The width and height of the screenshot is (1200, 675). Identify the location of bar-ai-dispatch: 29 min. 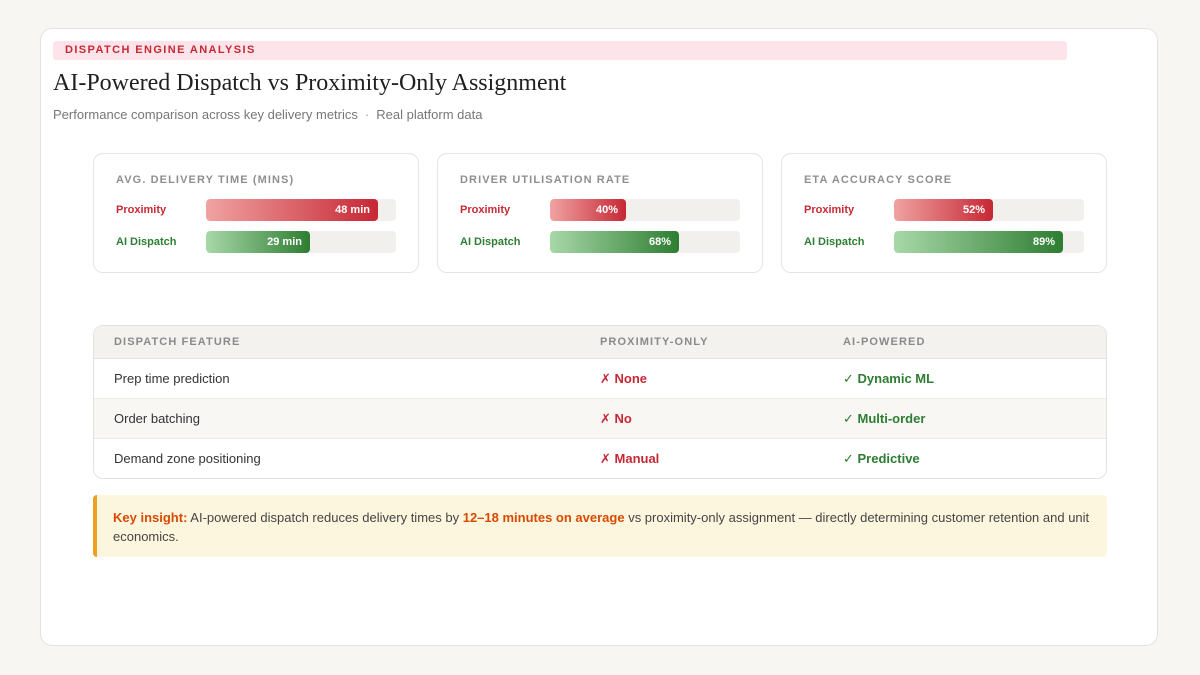
(258, 242).